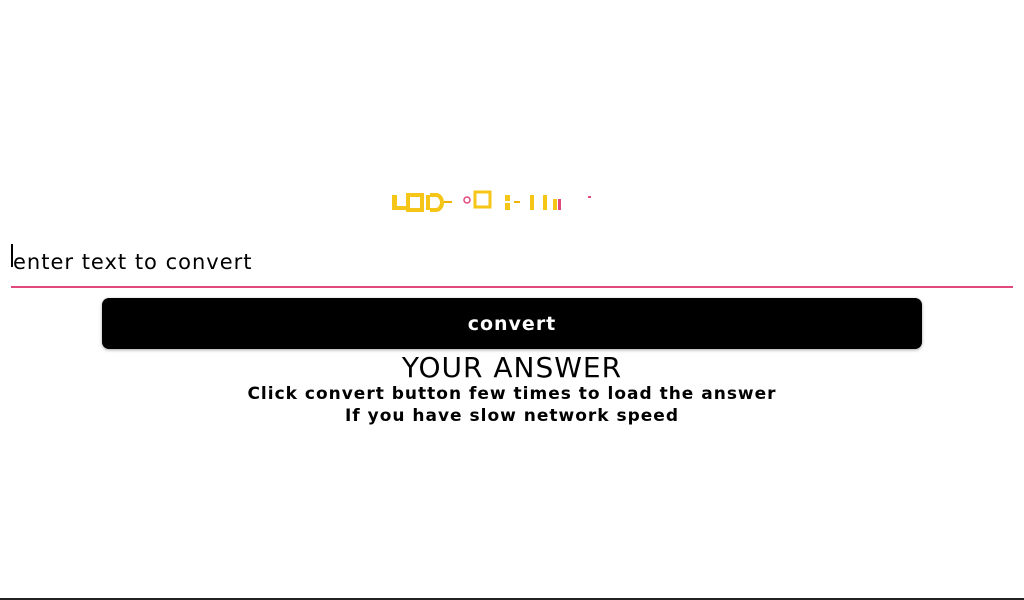 This screenshot has height=600, width=1024. I want to click on convert-button: convert, so click(512, 323).